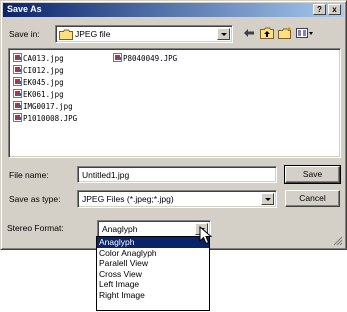  I want to click on option-left-image: Left Image, so click(153, 284).